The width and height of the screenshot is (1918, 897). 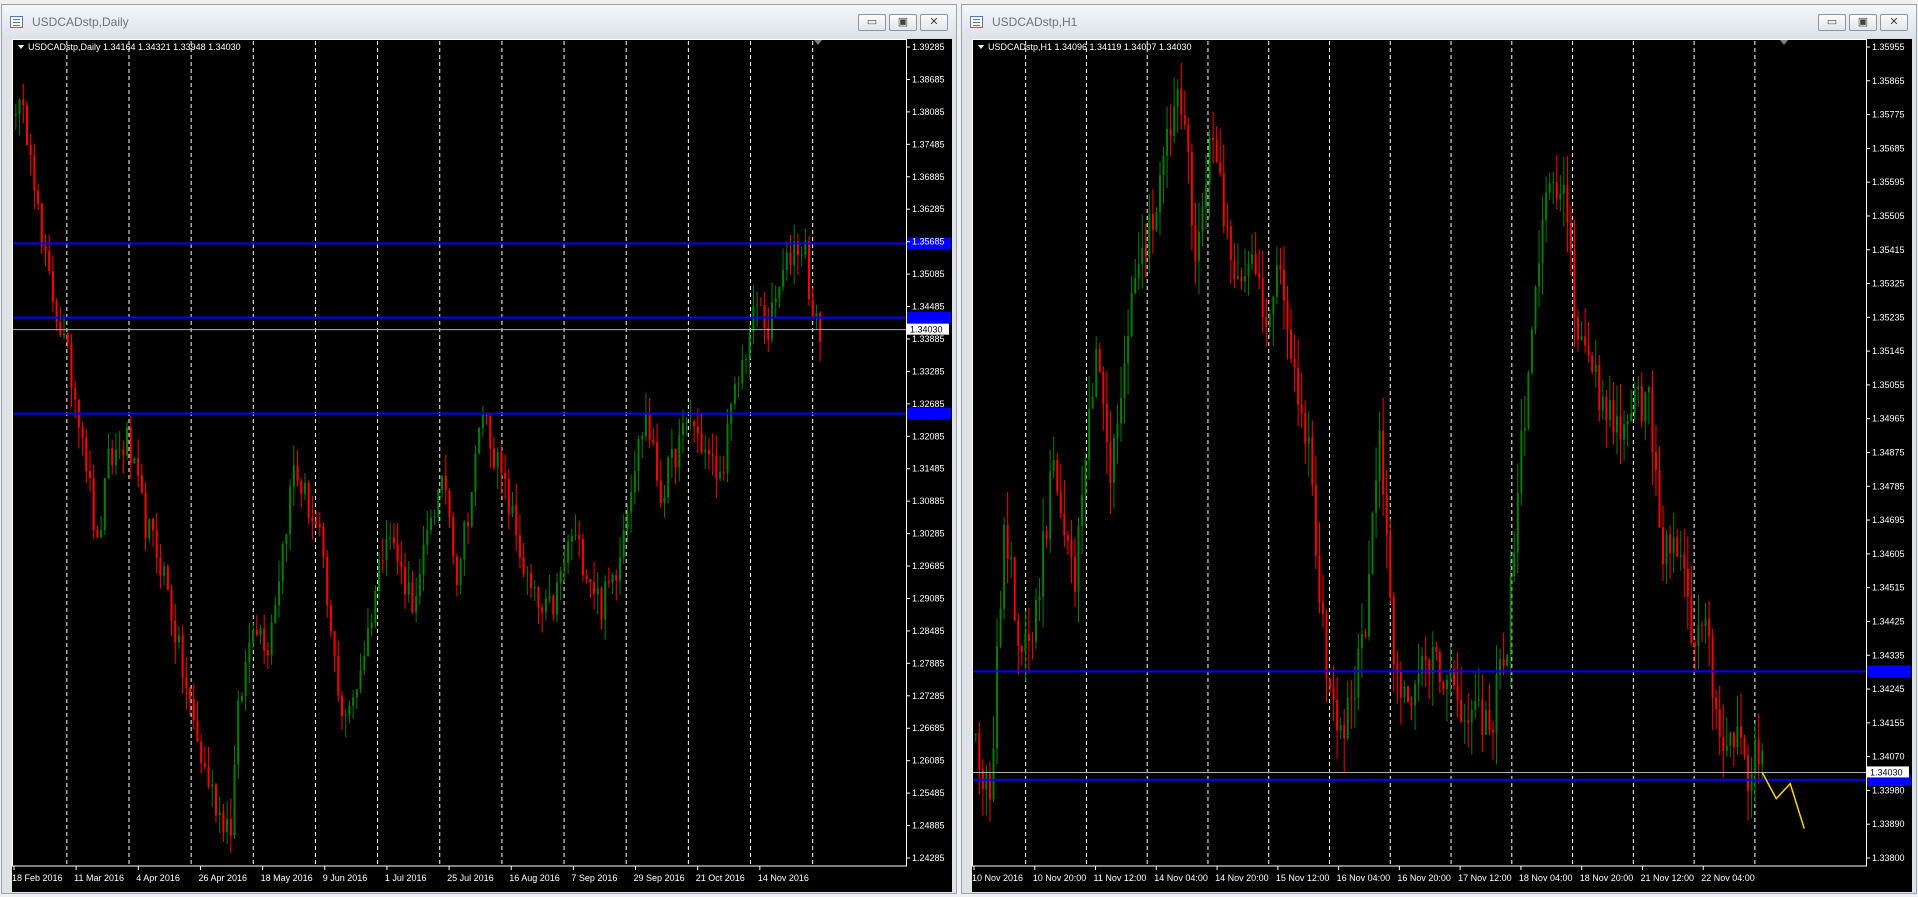 I want to click on y-tick-label: 1.29685, so click(x=928, y=566).